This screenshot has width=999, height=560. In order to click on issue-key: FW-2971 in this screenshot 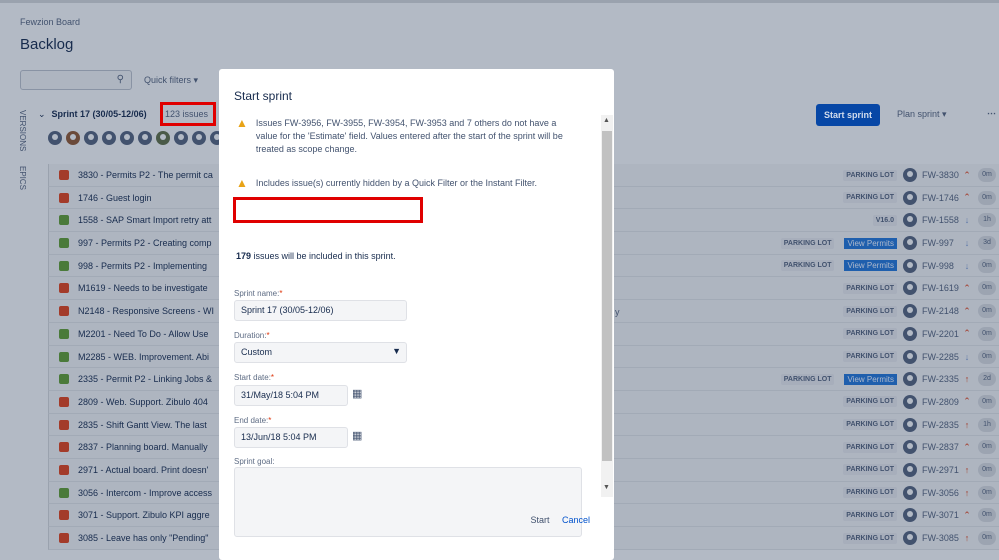, I will do `click(941, 470)`.